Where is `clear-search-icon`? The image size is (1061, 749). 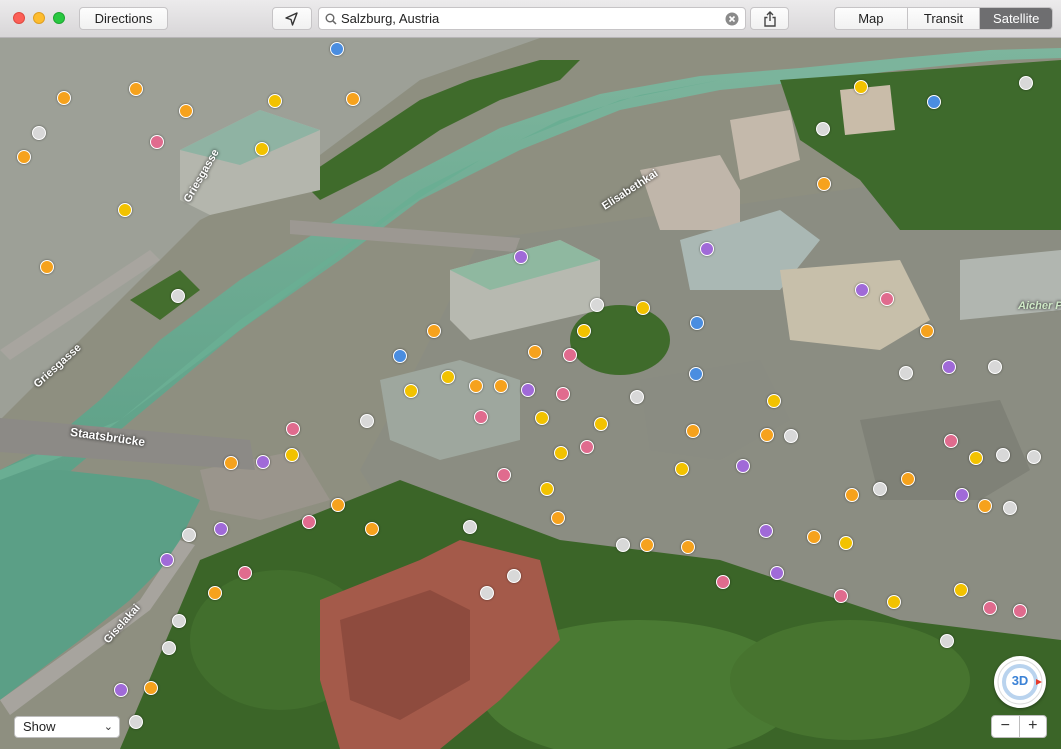 clear-search-icon is located at coordinates (732, 19).